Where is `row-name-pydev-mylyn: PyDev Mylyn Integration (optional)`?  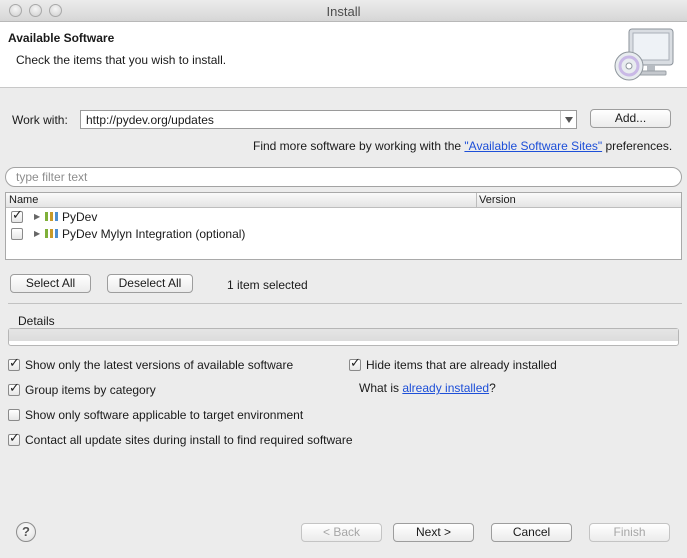
row-name-pydev-mylyn: PyDev Mylyn Integration (optional) is located at coordinates (154, 234).